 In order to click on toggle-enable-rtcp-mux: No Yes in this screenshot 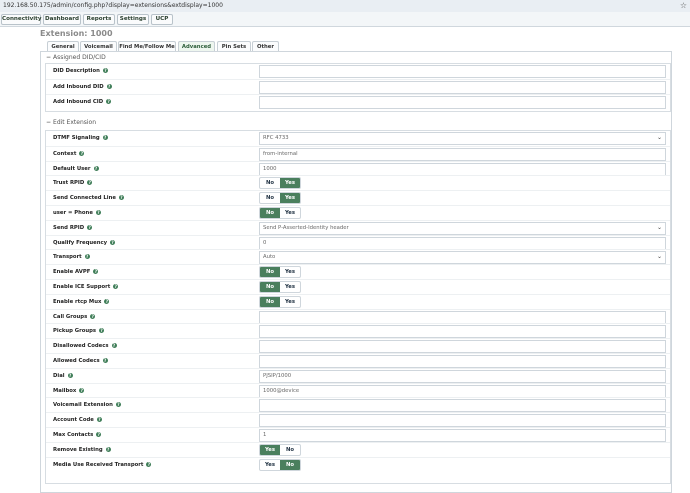, I will do `click(280, 301)`.